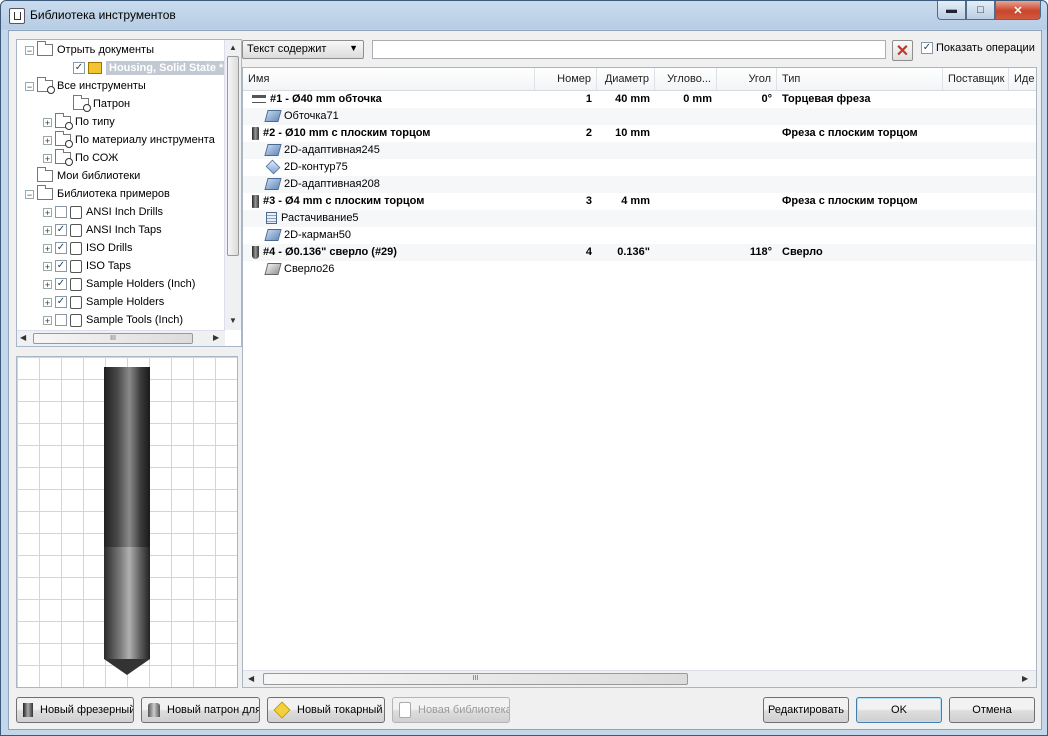 The width and height of the screenshot is (1048, 736). What do you see at coordinates (951, 10) in the screenshot?
I see `minimize-button: ▬` at bounding box center [951, 10].